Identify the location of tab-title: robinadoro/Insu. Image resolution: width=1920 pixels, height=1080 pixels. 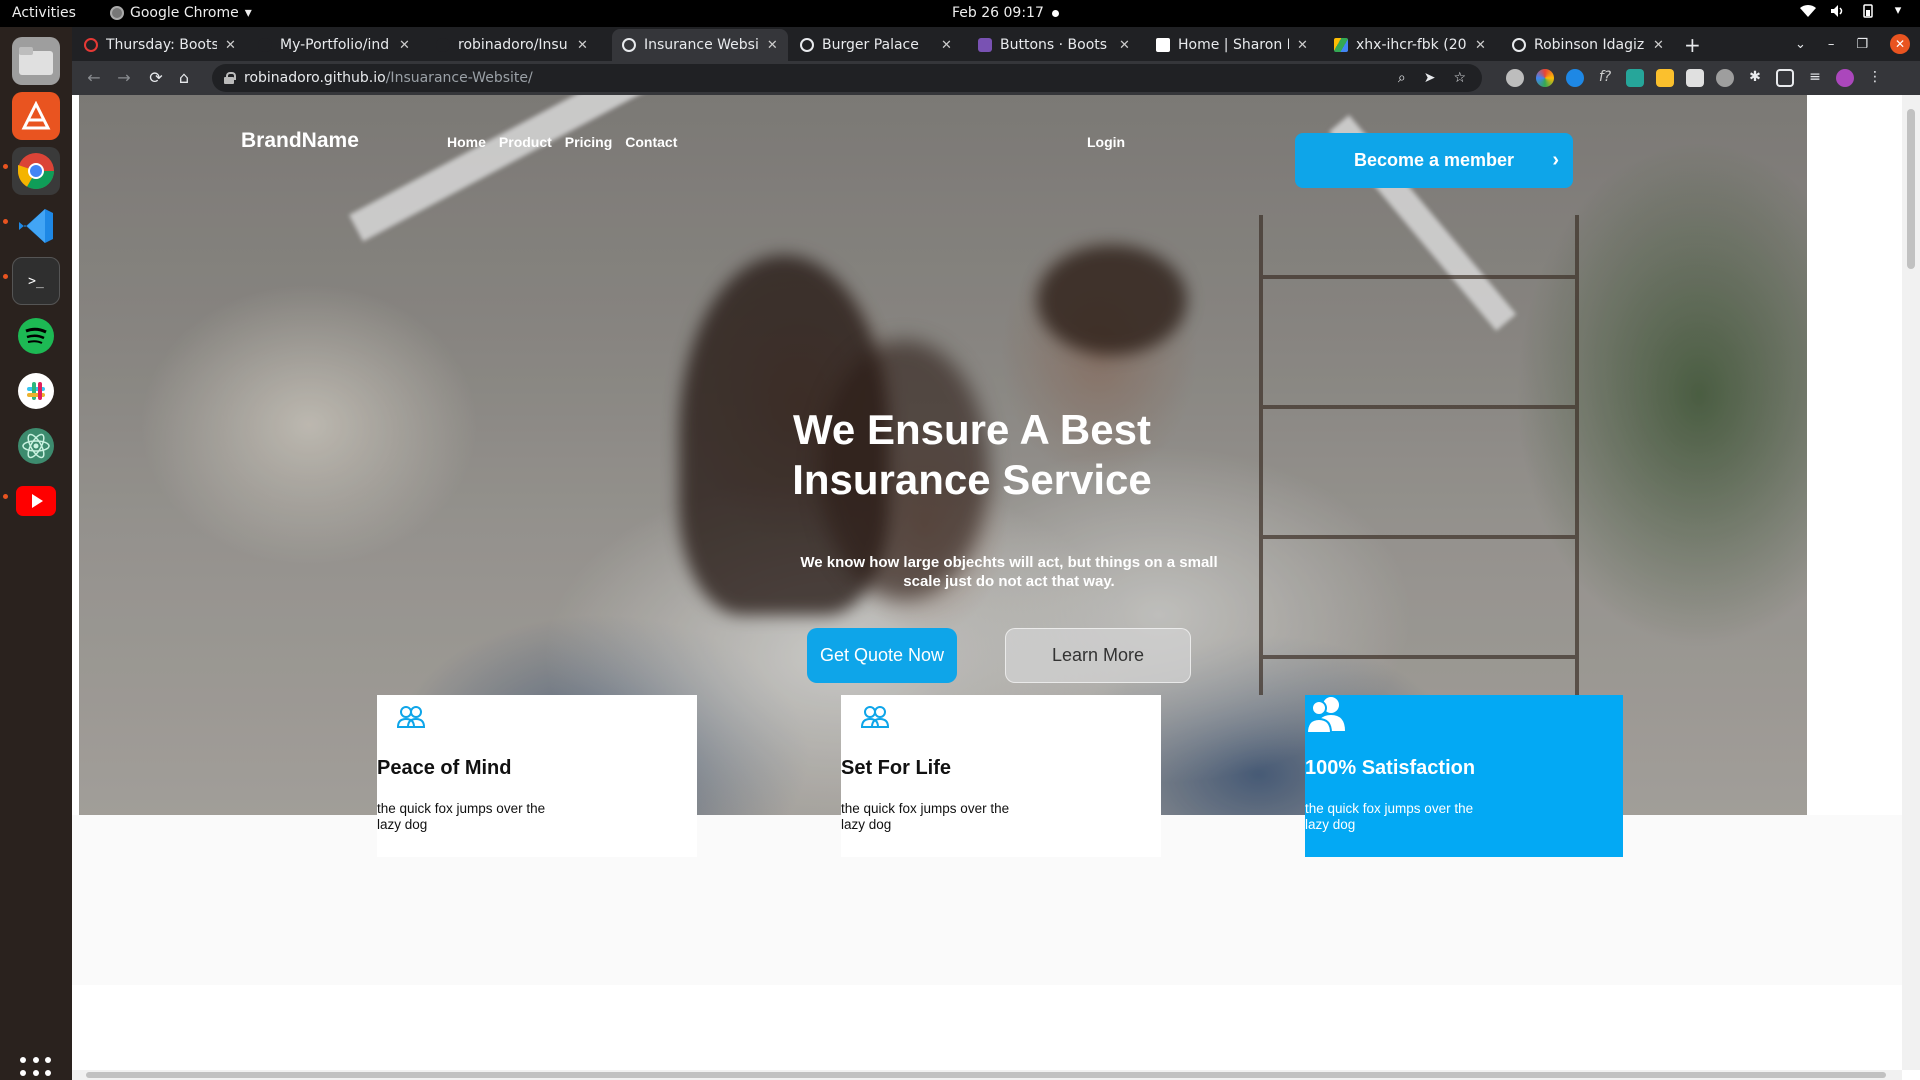
(513, 45).